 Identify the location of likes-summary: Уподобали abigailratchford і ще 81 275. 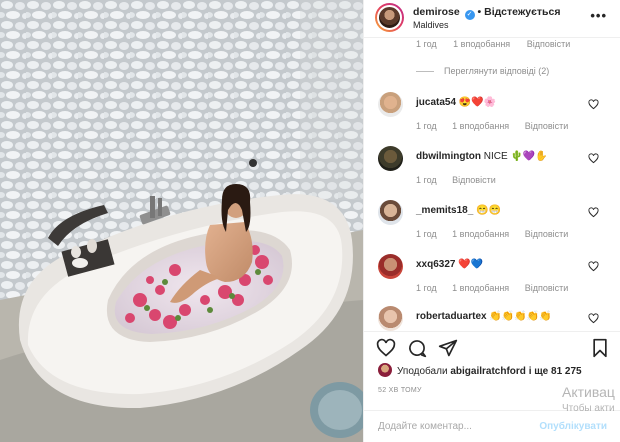
(480, 370).